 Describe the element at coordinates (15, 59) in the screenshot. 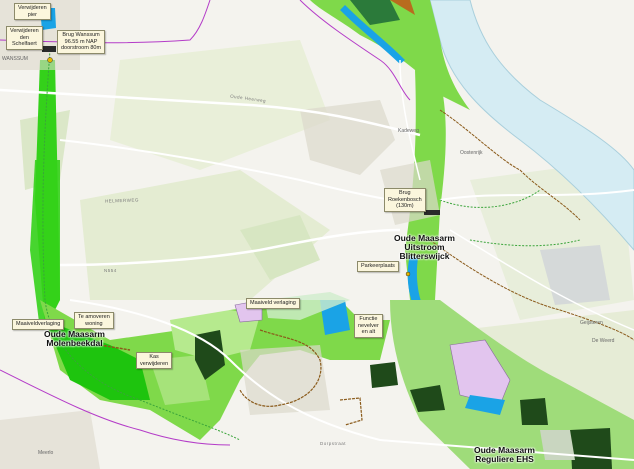

I see `place-label: WANSSUM` at that location.